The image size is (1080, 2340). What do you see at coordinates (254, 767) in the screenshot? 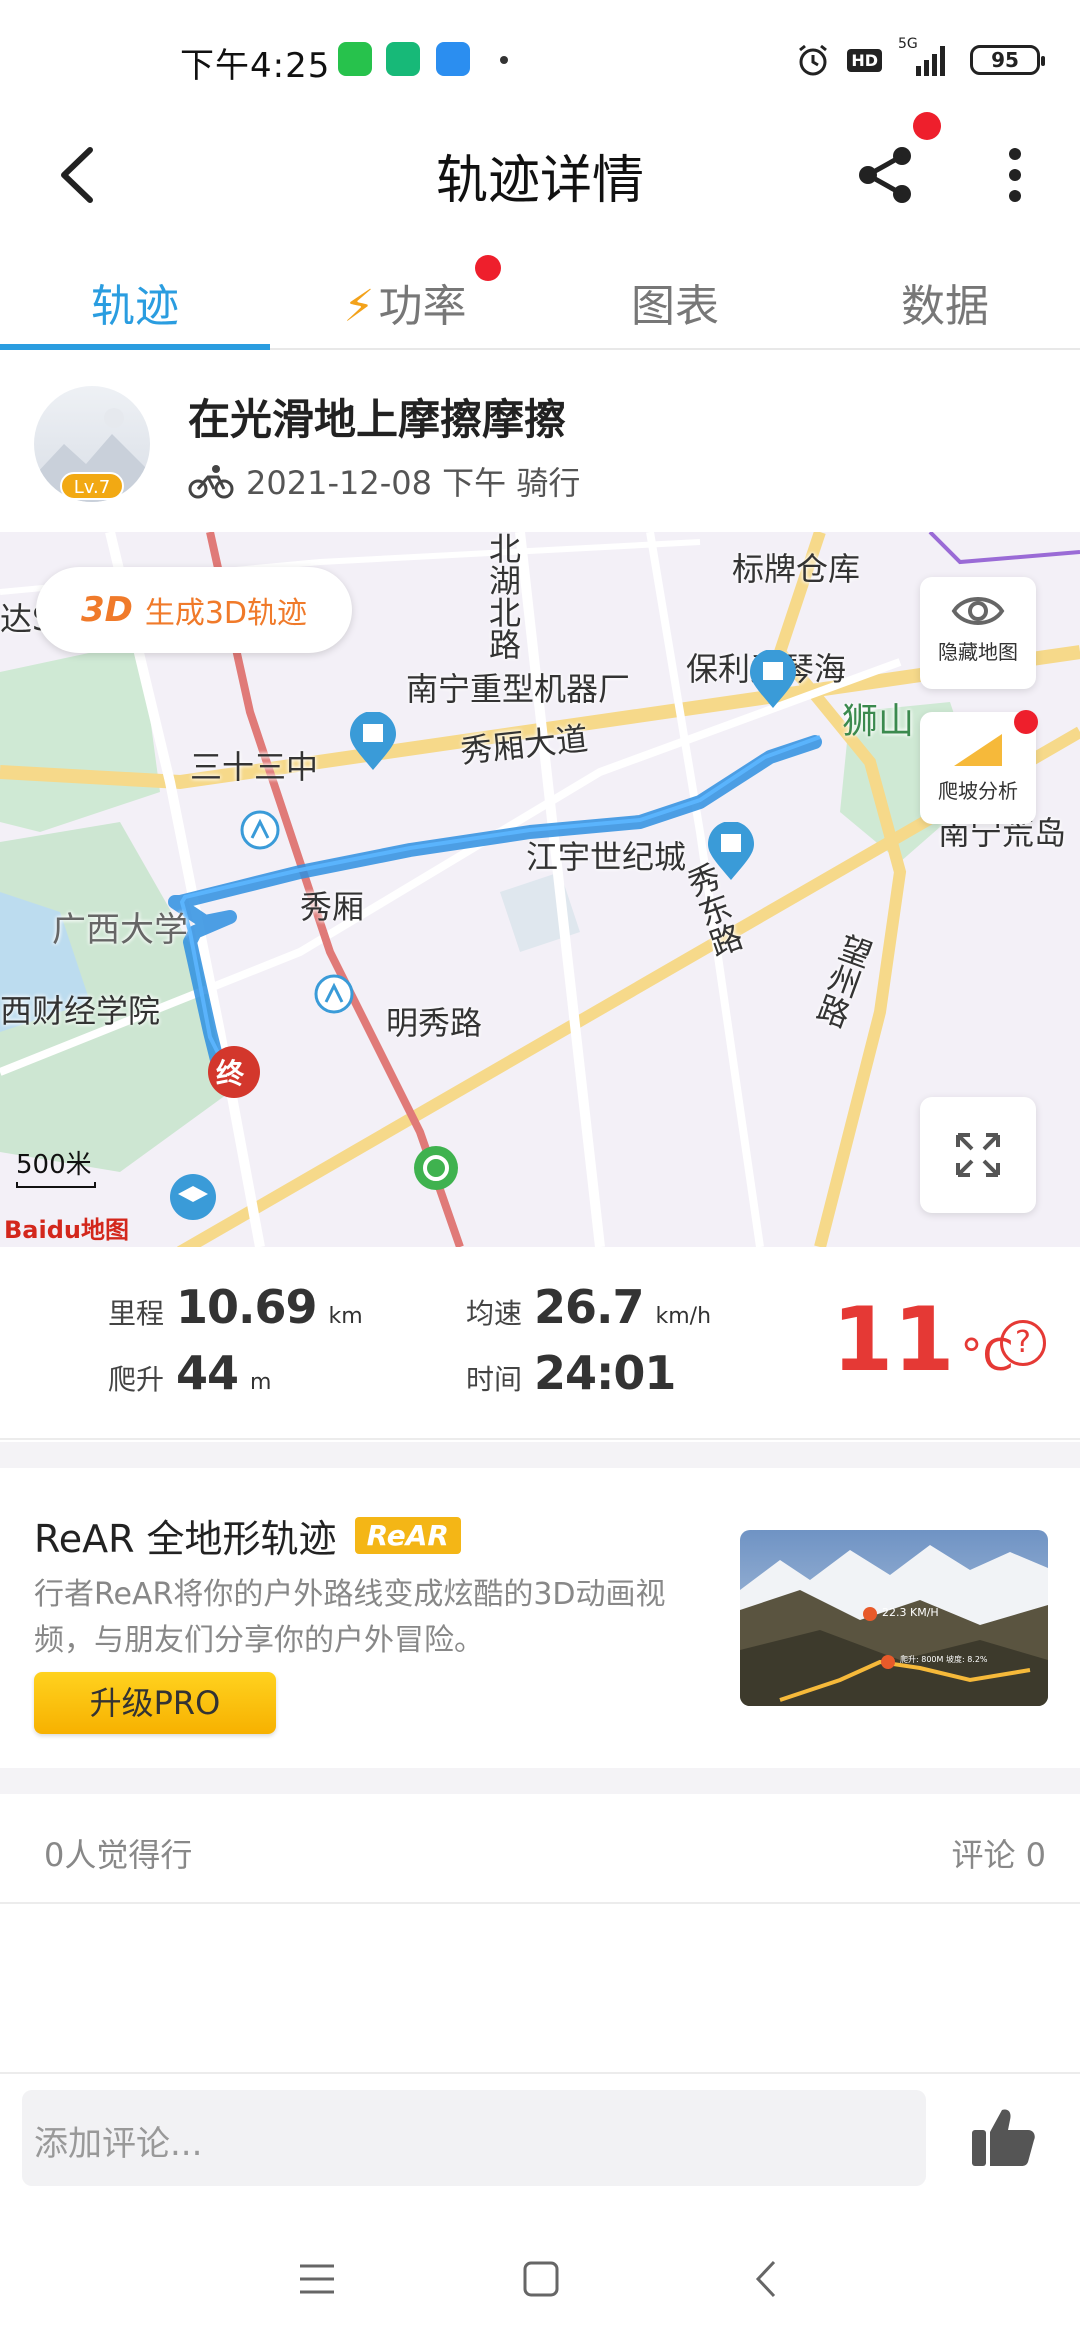
I see `map-label-sanshisan: 三十三中` at bounding box center [254, 767].